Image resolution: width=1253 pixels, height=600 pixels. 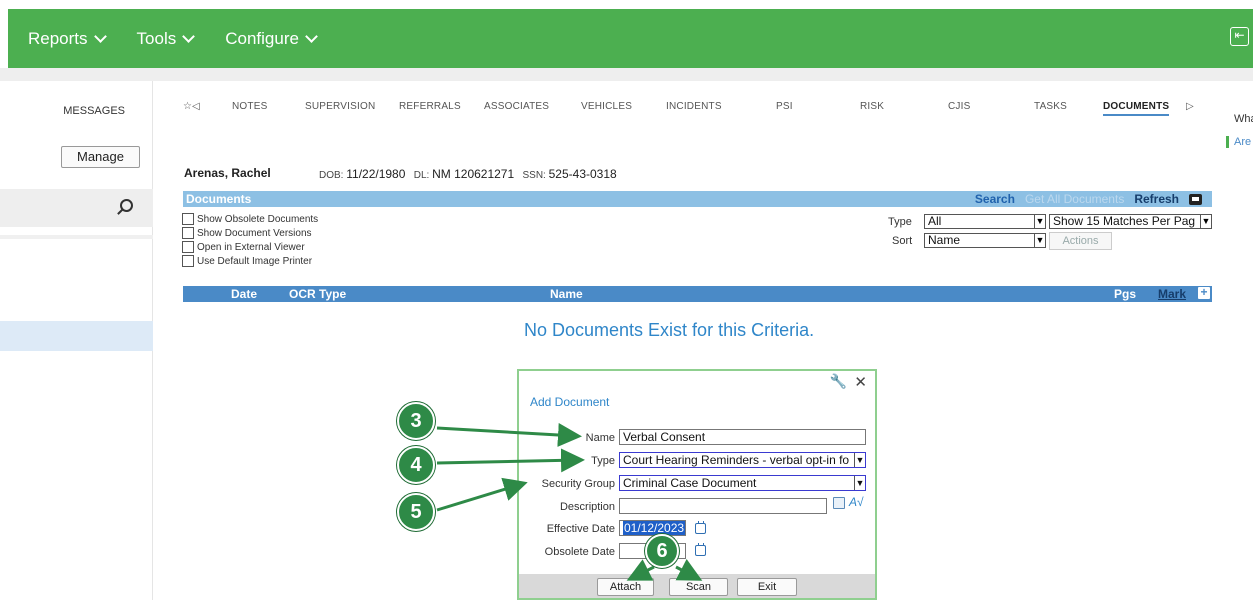 I want to click on sidebar-selected-item, so click(x=76, y=336).